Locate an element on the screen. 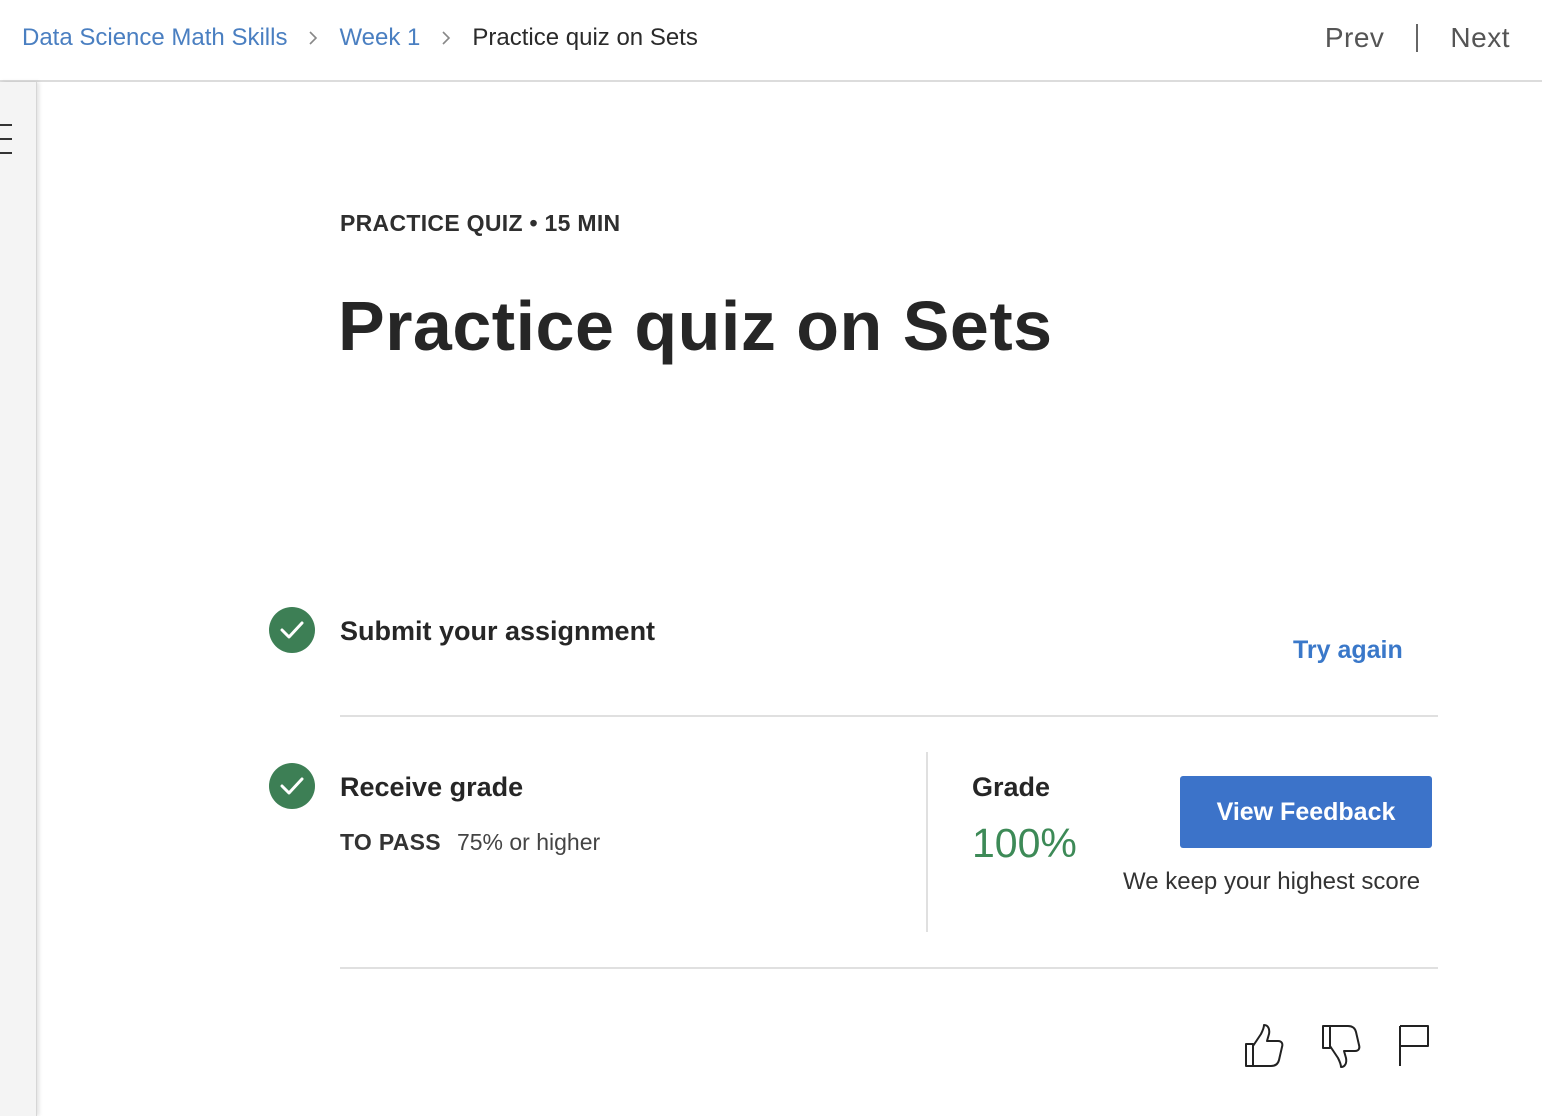  flag-icon is located at coordinates (1418, 1046).